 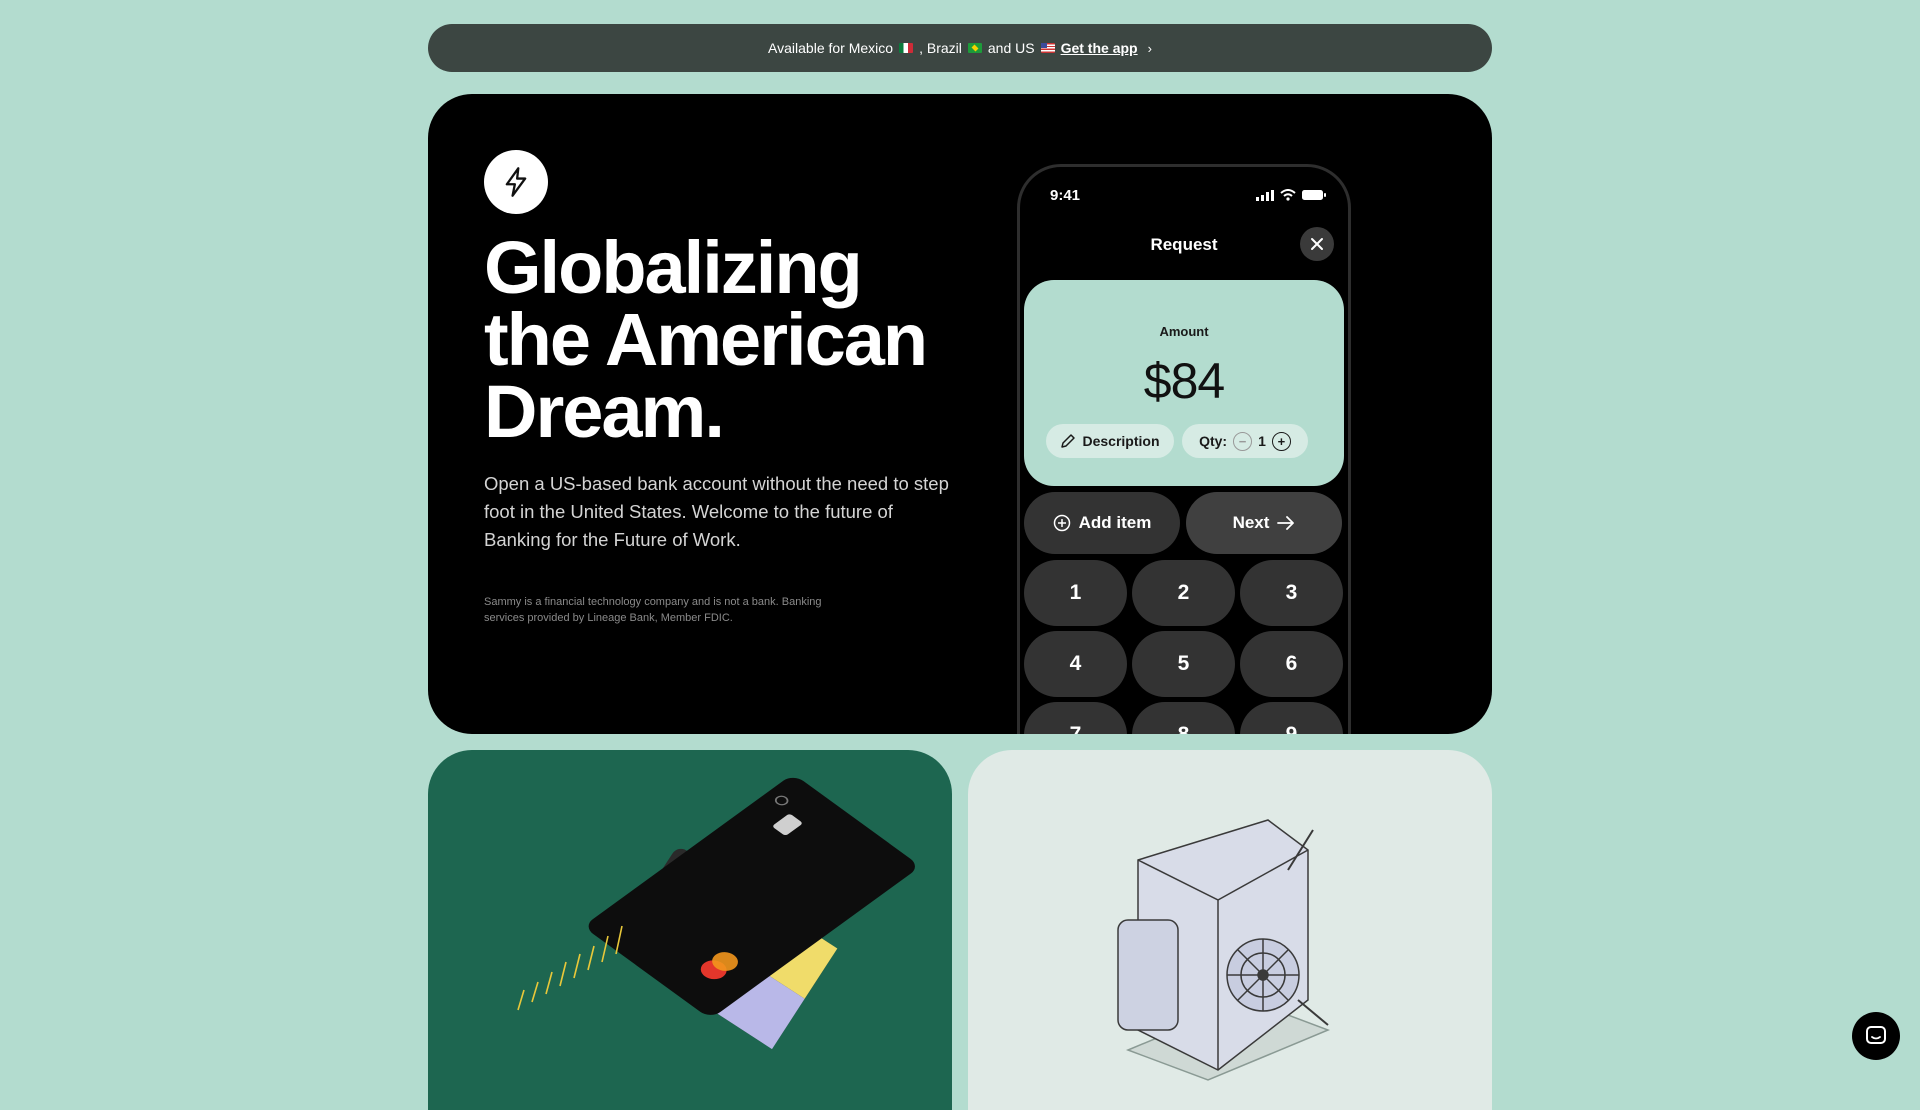 I want to click on next-button: Next, so click(x=1264, y=523).